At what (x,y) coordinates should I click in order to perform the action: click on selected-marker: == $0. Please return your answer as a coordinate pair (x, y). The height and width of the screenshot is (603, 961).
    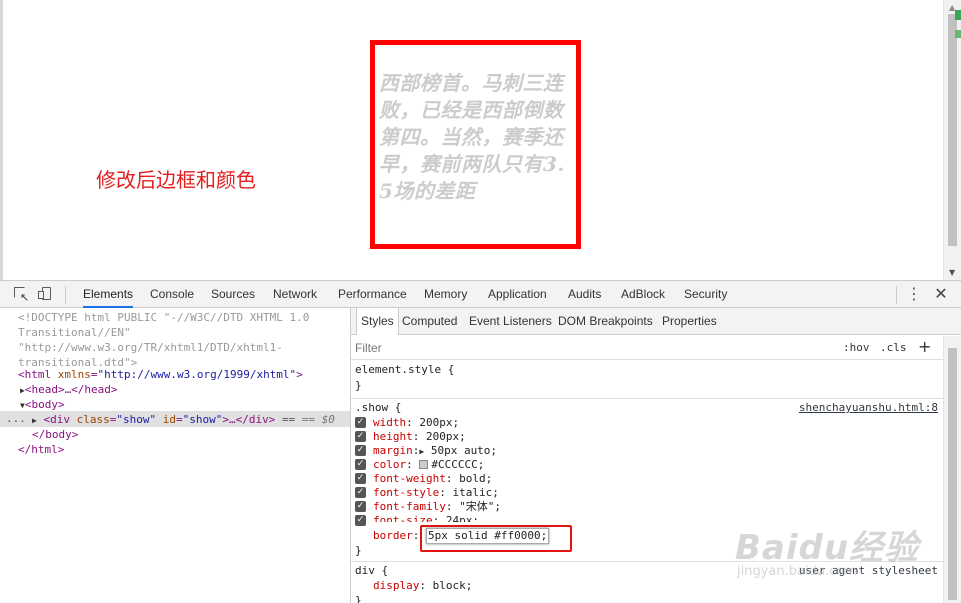
    Looking at the image, I should click on (318, 419).